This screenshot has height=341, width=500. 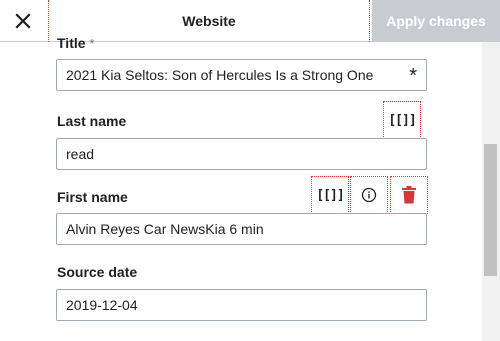 What do you see at coordinates (490, 210) in the screenshot?
I see `scrollbar-thumb` at bounding box center [490, 210].